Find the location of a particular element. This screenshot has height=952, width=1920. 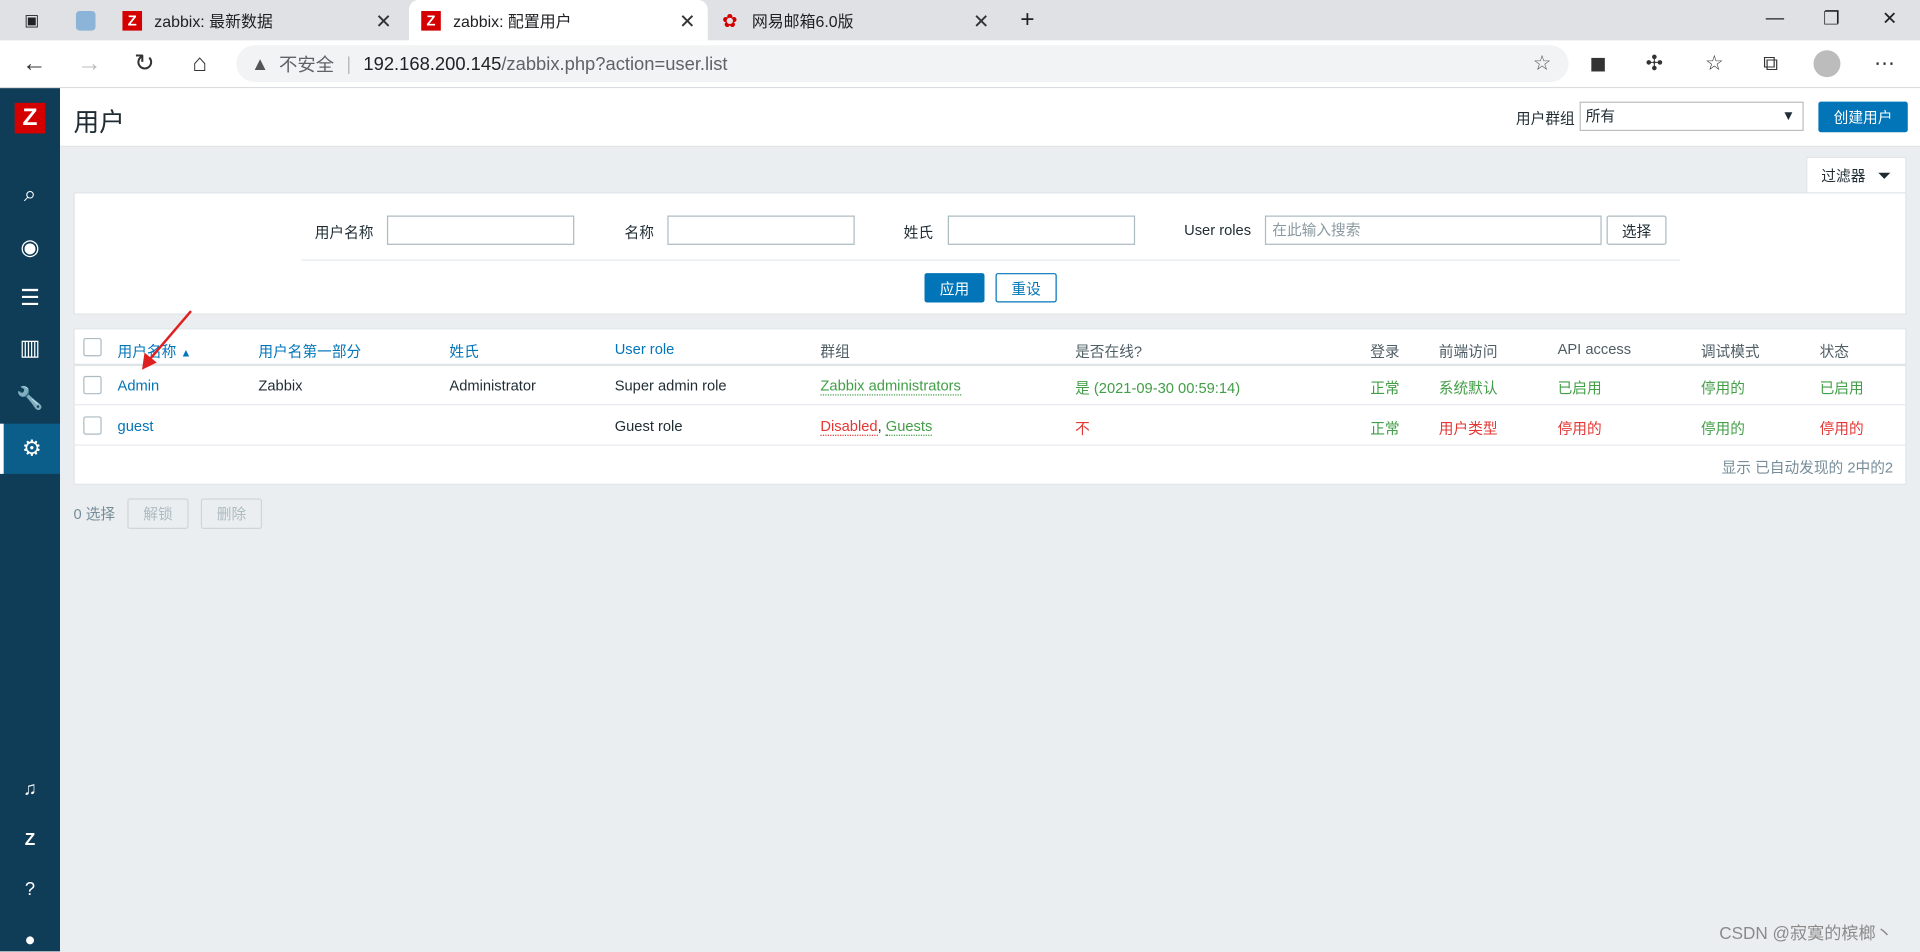

more-icon: ⋯ is located at coordinates (1884, 63).